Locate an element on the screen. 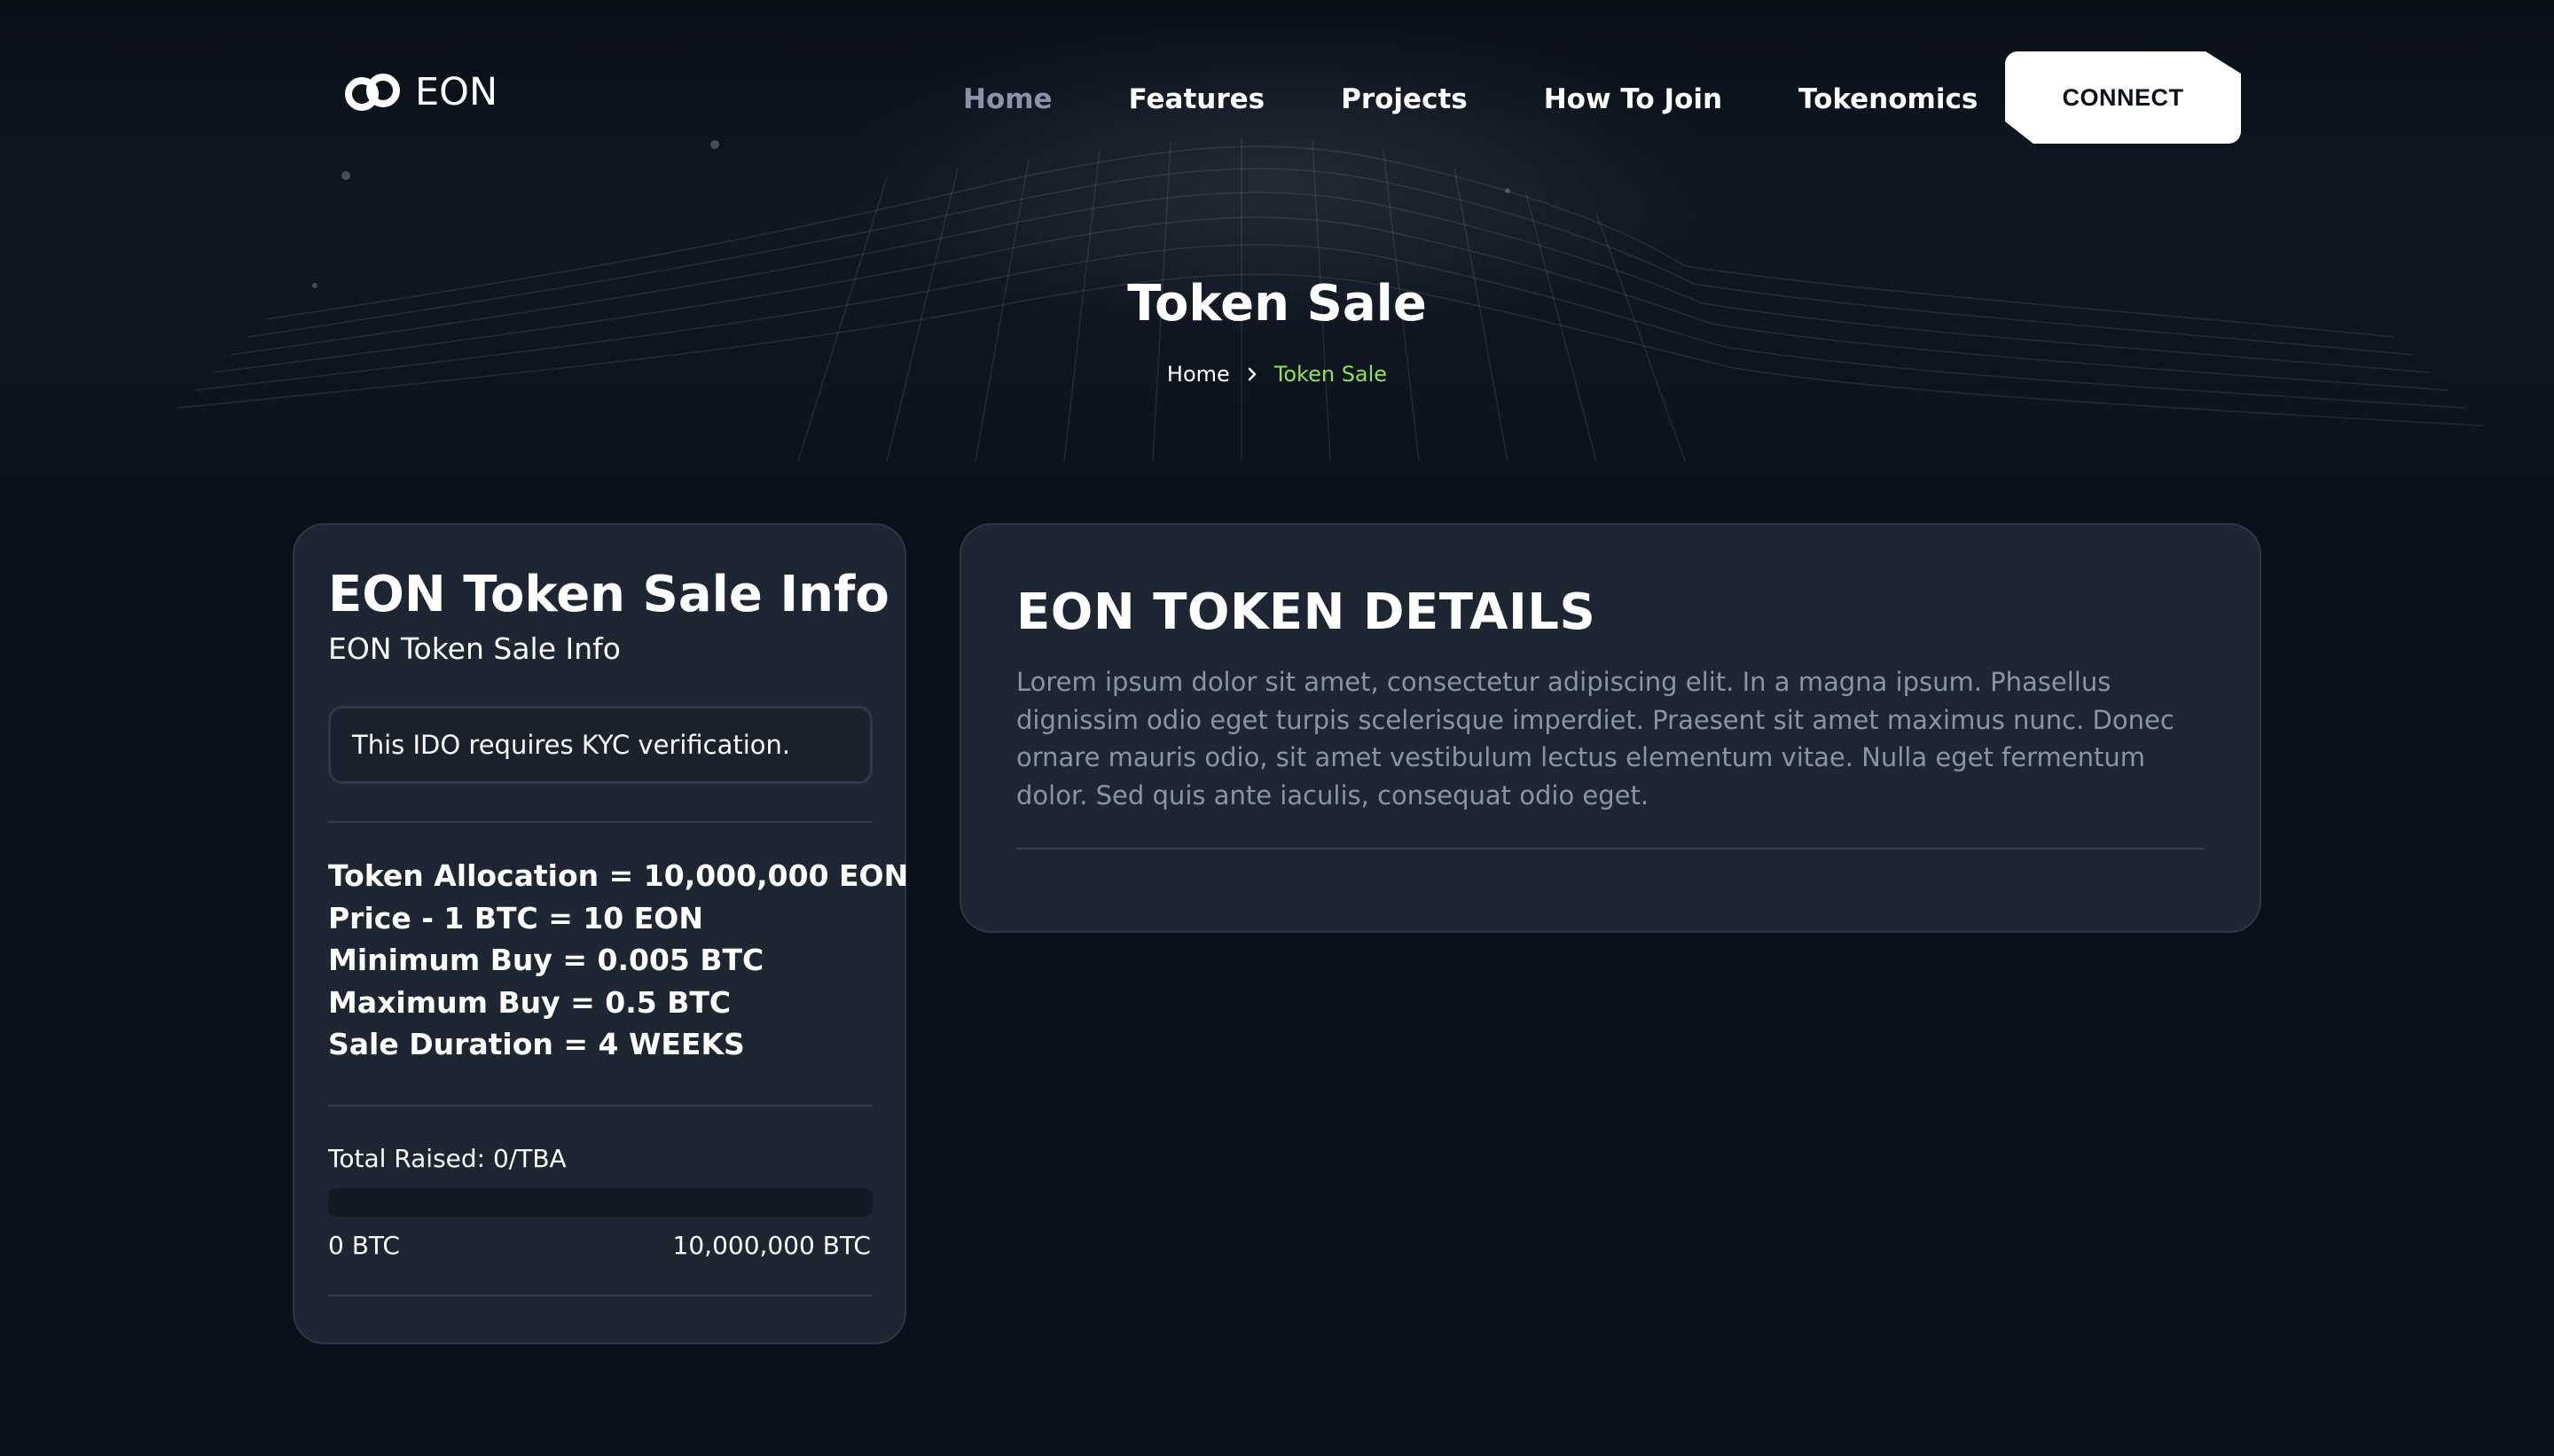 The height and width of the screenshot is (1456, 2554). breadcrumb-current: Token Sale is located at coordinates (1330, 374).